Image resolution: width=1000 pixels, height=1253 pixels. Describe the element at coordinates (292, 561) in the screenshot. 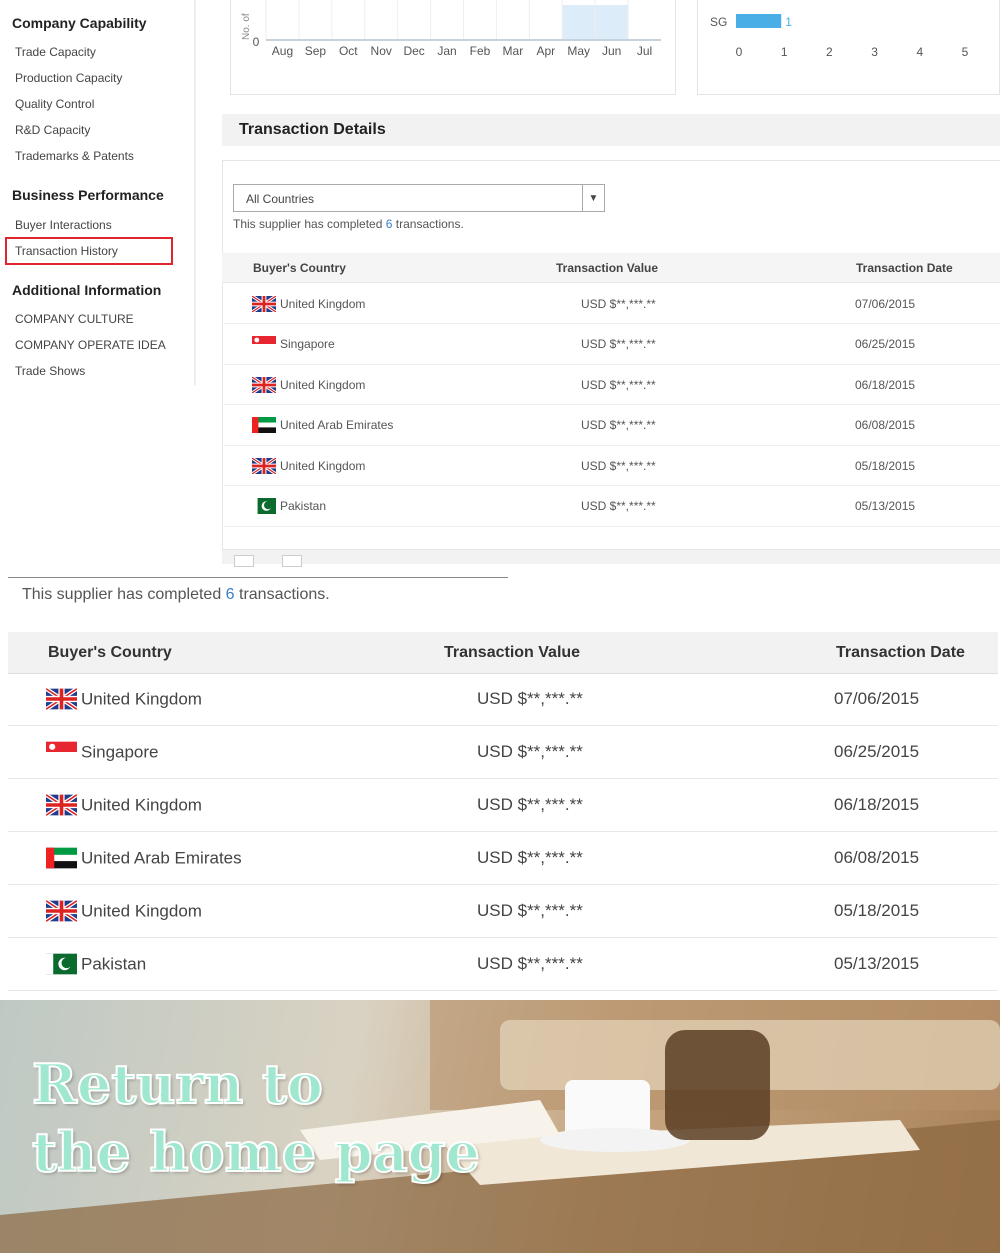

I see `next-page-button` at that location.